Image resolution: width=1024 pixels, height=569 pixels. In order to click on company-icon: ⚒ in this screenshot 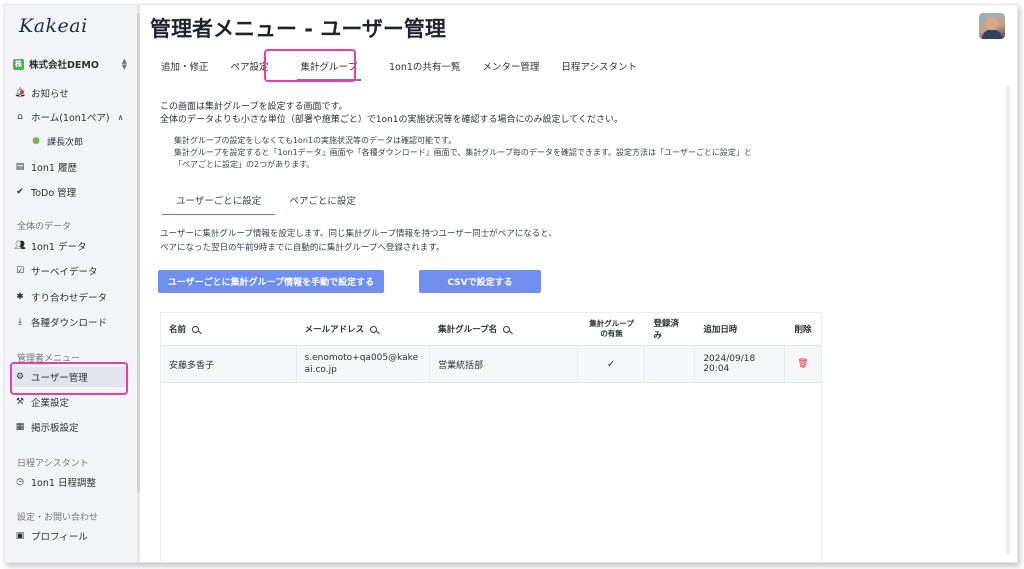, I will do `click(20, 402)`.